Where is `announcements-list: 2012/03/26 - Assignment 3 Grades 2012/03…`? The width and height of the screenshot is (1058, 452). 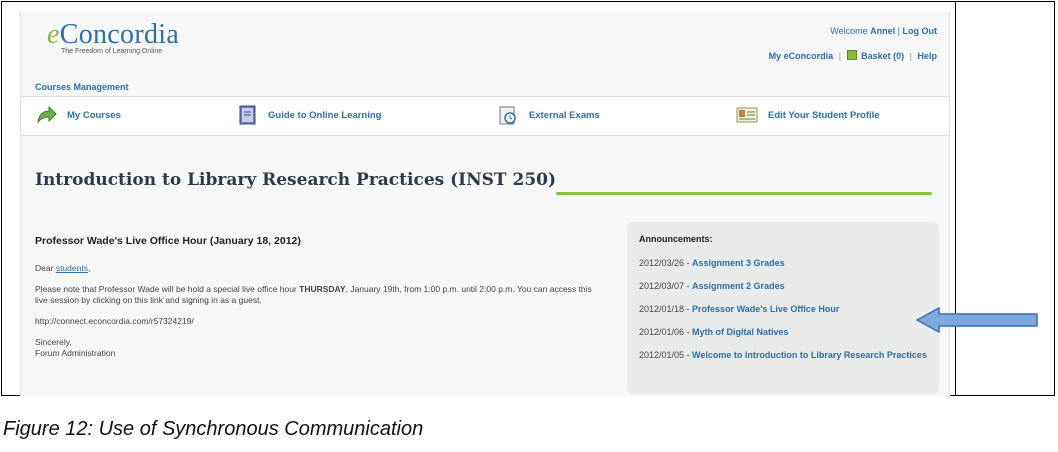 announcements-list: 2012/03/26 - Assignment 3 Grades 2012/03… is located at coordinates (784, 315).